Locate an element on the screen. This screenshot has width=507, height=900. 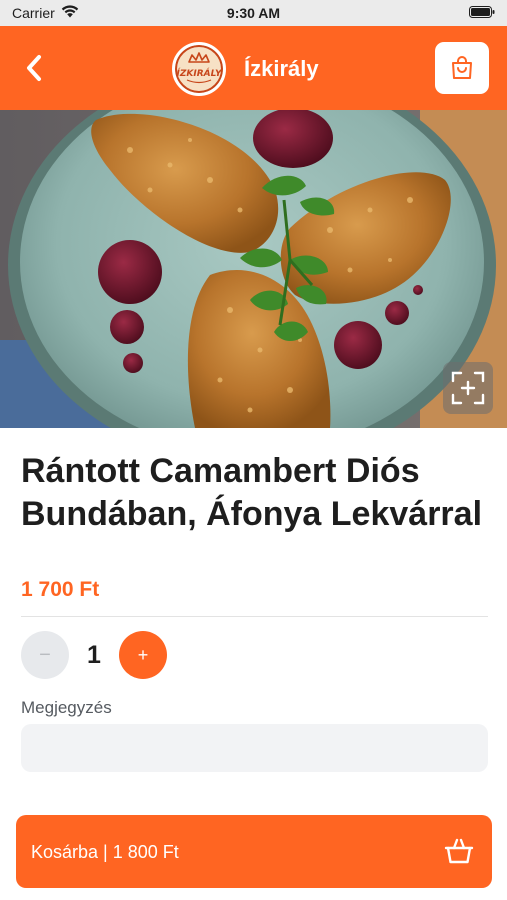
note-label: Megjegyzés is located at coordinates (66, 707).